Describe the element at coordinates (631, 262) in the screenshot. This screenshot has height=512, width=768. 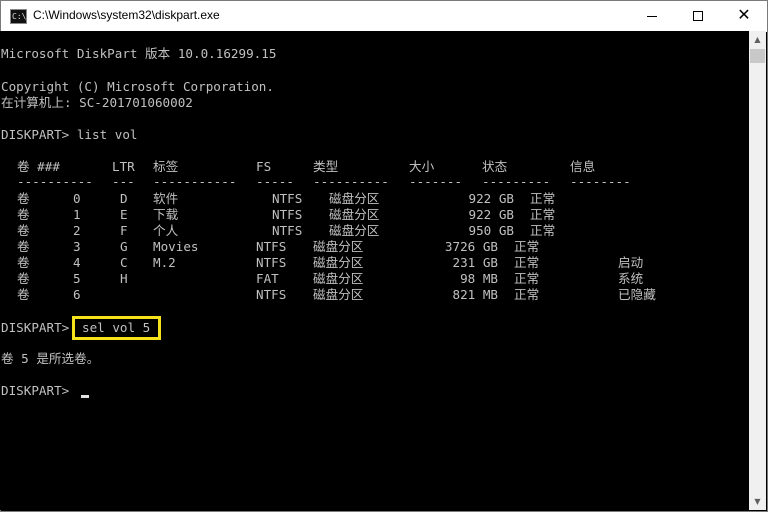
I see `info-cell: 启动` at that location.